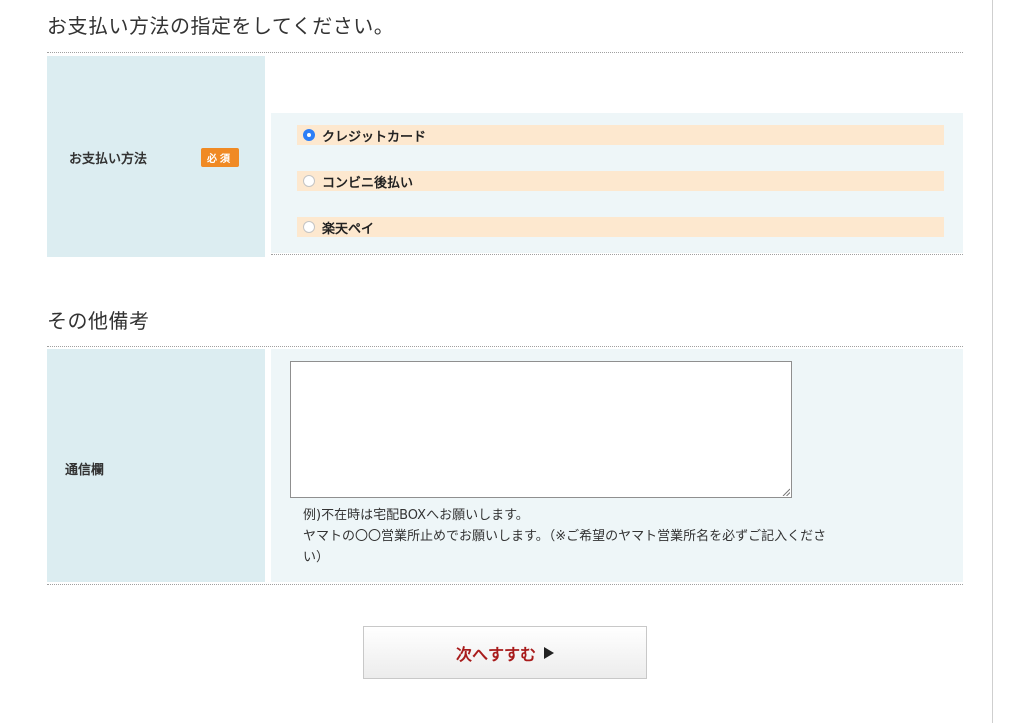 The width and height of the screenshot is (1024, 723). What do you see at coordinates (85, 470) in the screenshot?
I see `notes-label: 通信欄` at bounding box center [85, 470].